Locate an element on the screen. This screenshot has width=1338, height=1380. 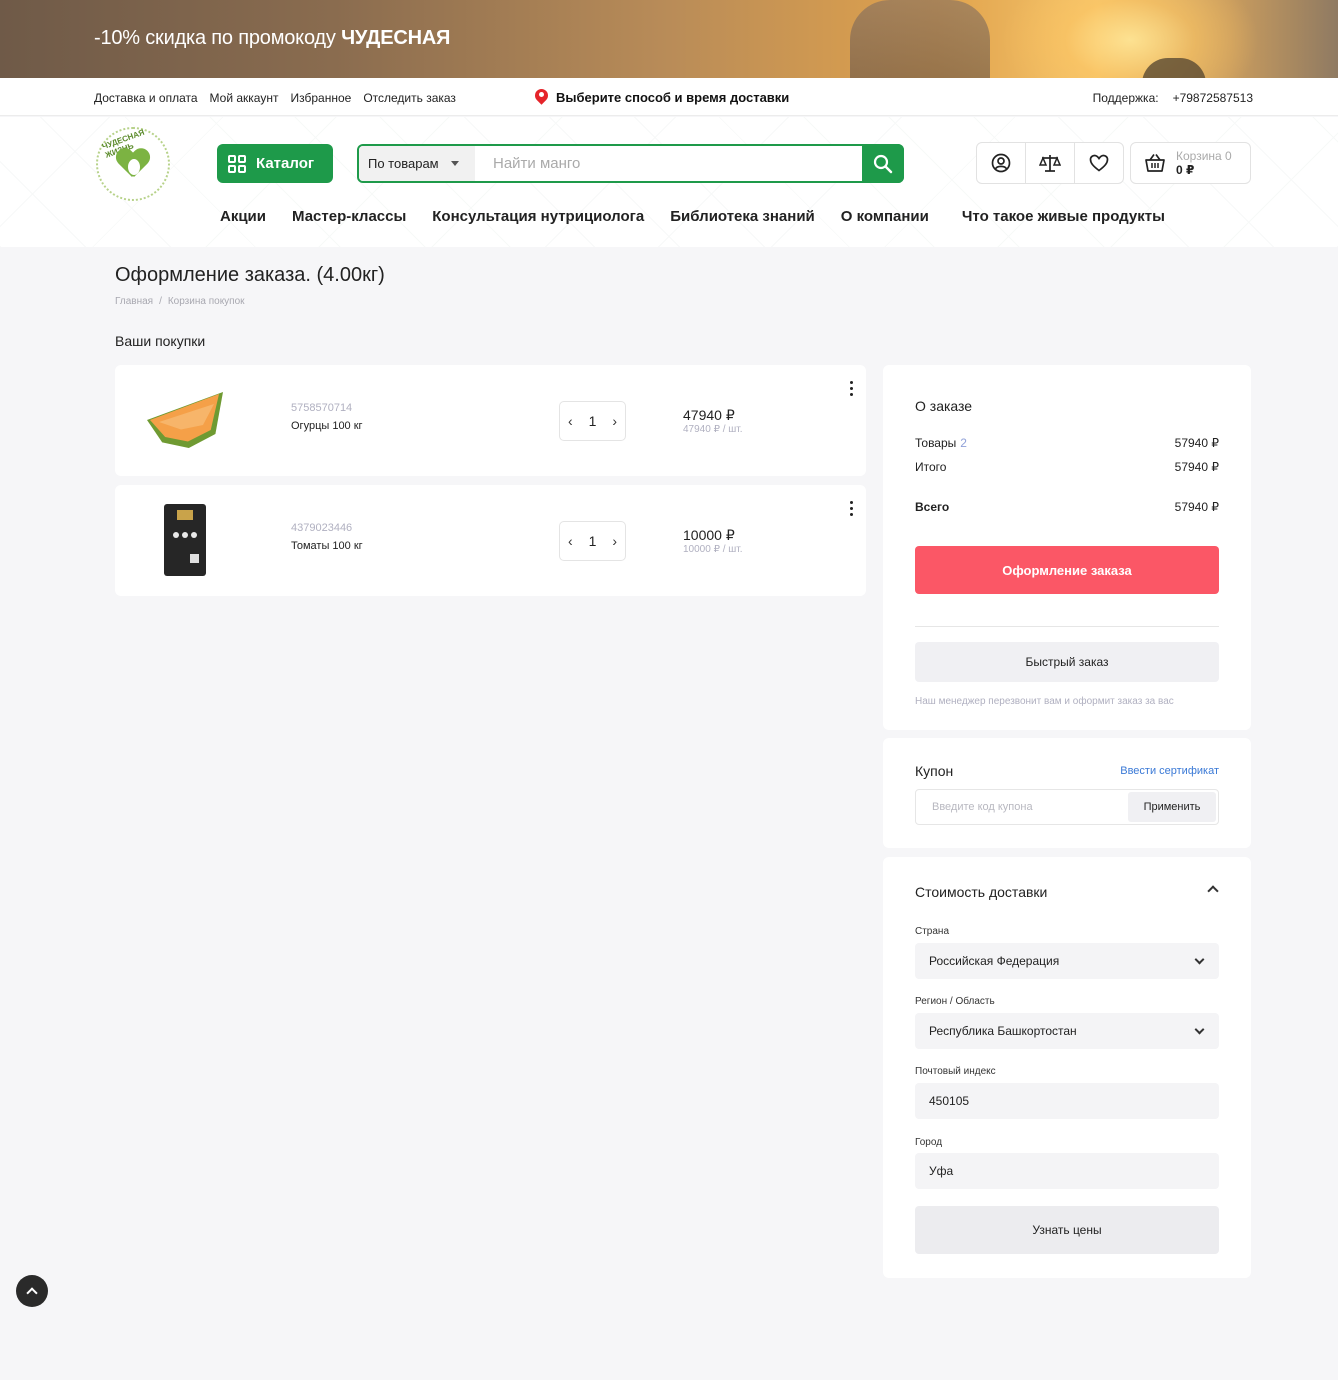
promo-banner: -10% скидка по промокоду ЧУДЕСНАЯ is located at coordinates (669, 39).